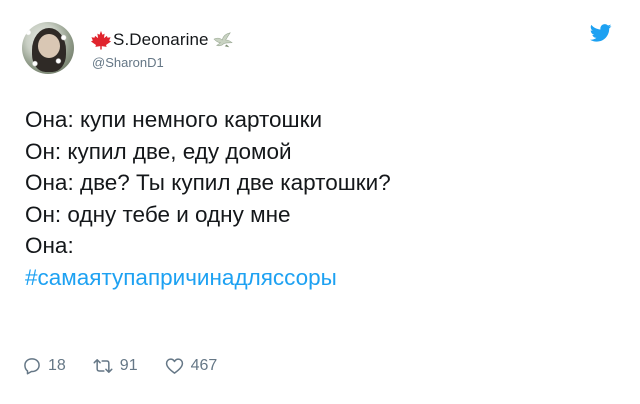  I want to click on author-name-row: S.Deonarine, so click(162, 40).